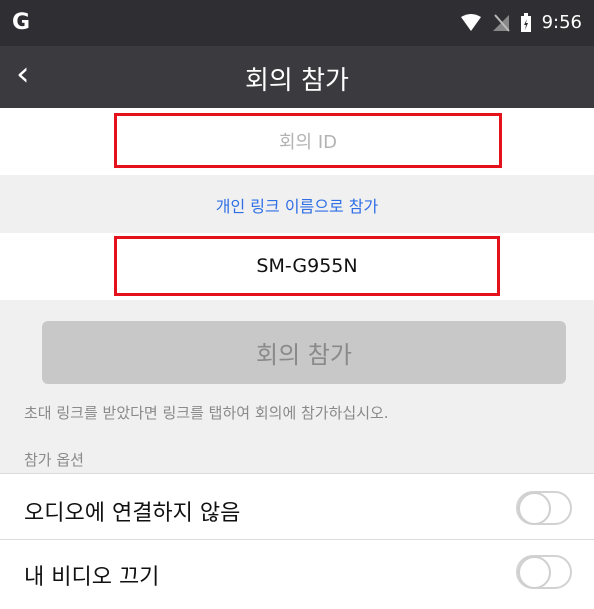 This screenshot has width=594, height=609. I want to click on invite-link-hint: 초대 링크를 받았다면 링크를 탭하여 회의에 참가하십시오., so click(206, 413).